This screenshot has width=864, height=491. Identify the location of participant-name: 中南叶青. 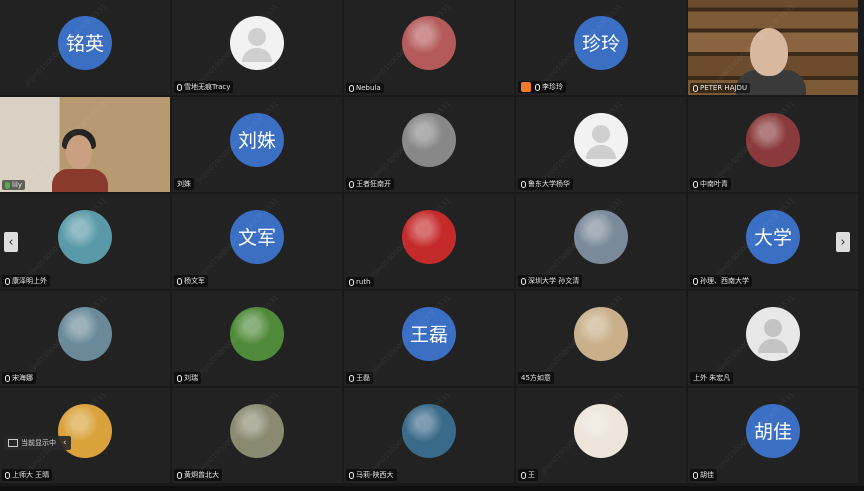
(714, 184).